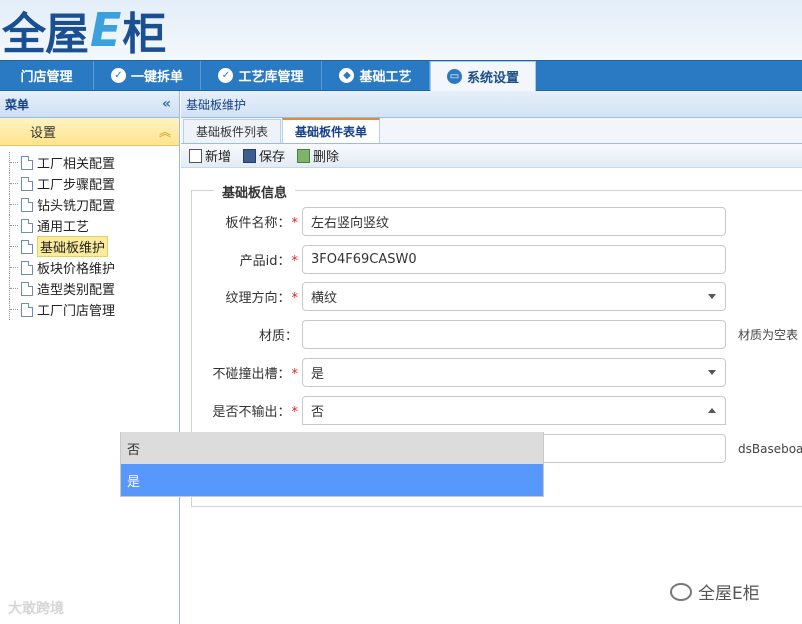 This screenshot has height=624, width=802. What do you see at coordinates (89, 162) in the screenshot?
I see `sidebar-item: 工厂相关配置` at bounding box center [89, 162].